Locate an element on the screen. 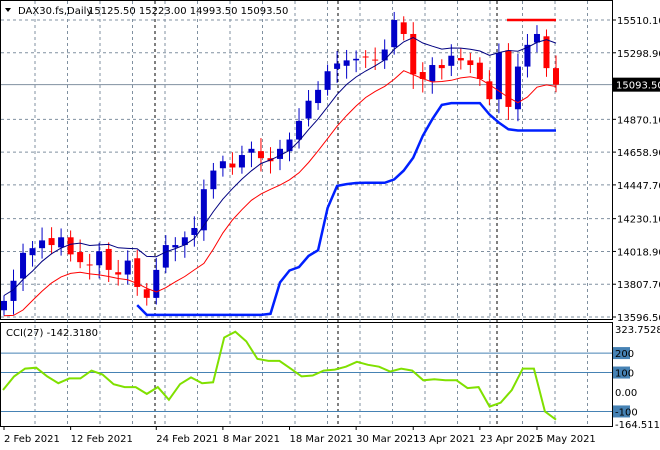 Image resolution: width=660 pixels, height=450 pixels. y-tick-label: 14870.10 is located at coordinates (638, 120).